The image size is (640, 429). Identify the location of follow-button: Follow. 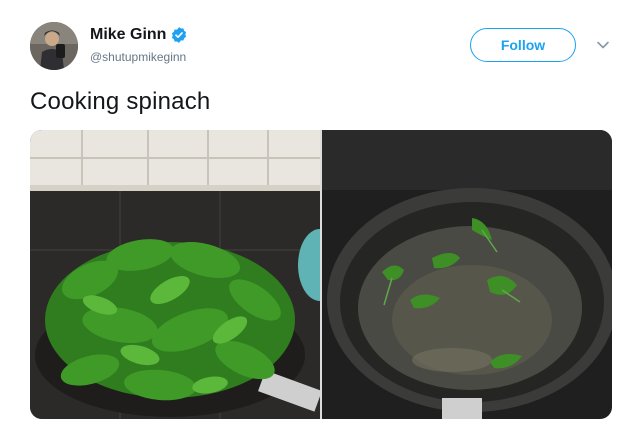
(523, 45).